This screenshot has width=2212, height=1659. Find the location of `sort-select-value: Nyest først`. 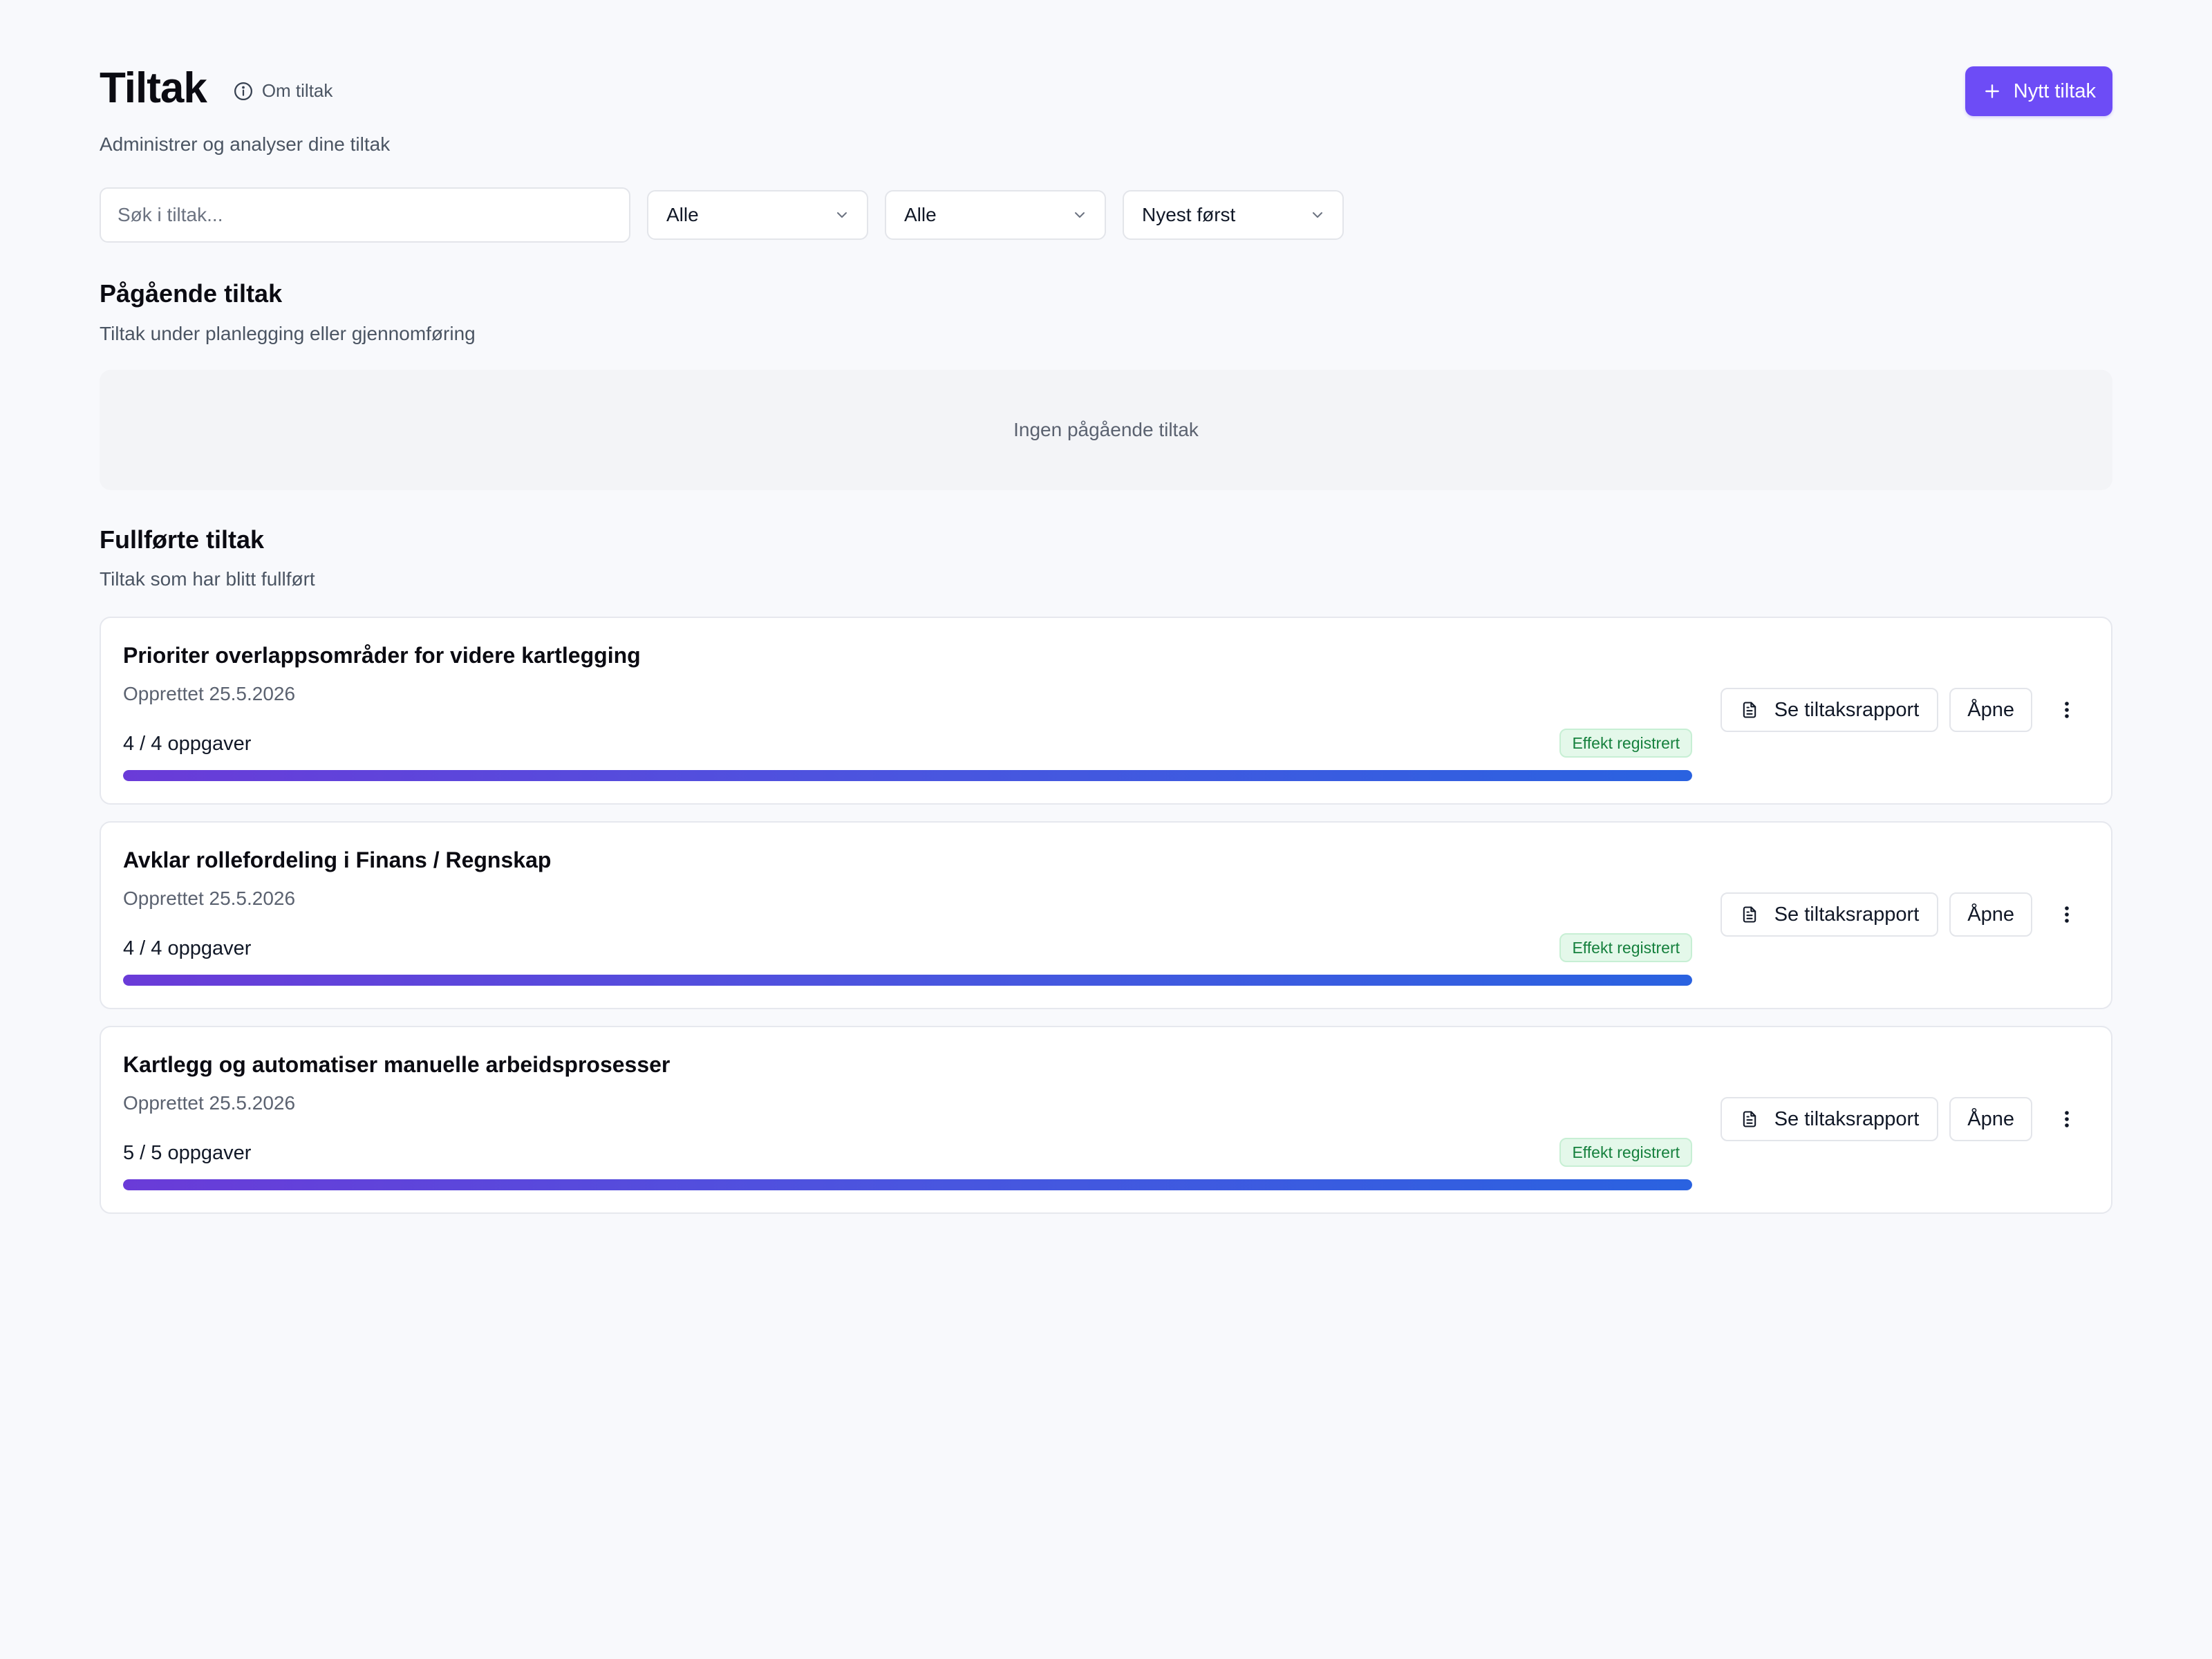

sort-select-value: Nyest først is located at coordinates (1189, 215).